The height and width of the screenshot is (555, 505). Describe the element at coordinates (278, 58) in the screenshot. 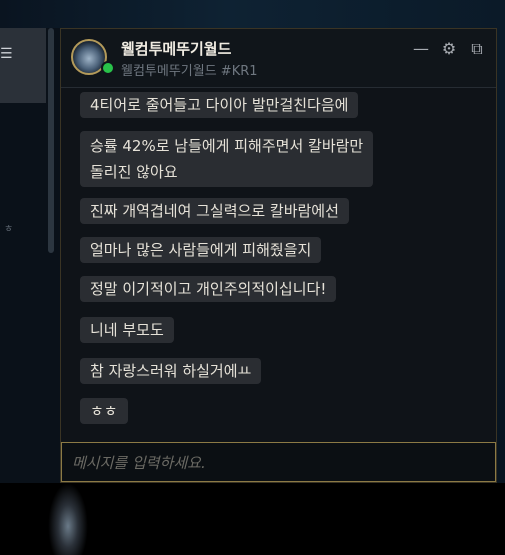

I see `chat-header: 웰컴투메뚜기월드 웰컴투메뚜기월드 #KR1 — ⚙ ⧉` at that location.